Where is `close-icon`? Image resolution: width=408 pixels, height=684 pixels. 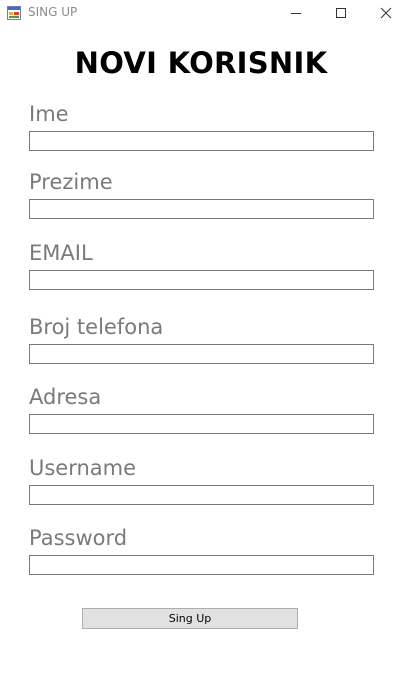
close-icon is located at coordinates (386, 12).